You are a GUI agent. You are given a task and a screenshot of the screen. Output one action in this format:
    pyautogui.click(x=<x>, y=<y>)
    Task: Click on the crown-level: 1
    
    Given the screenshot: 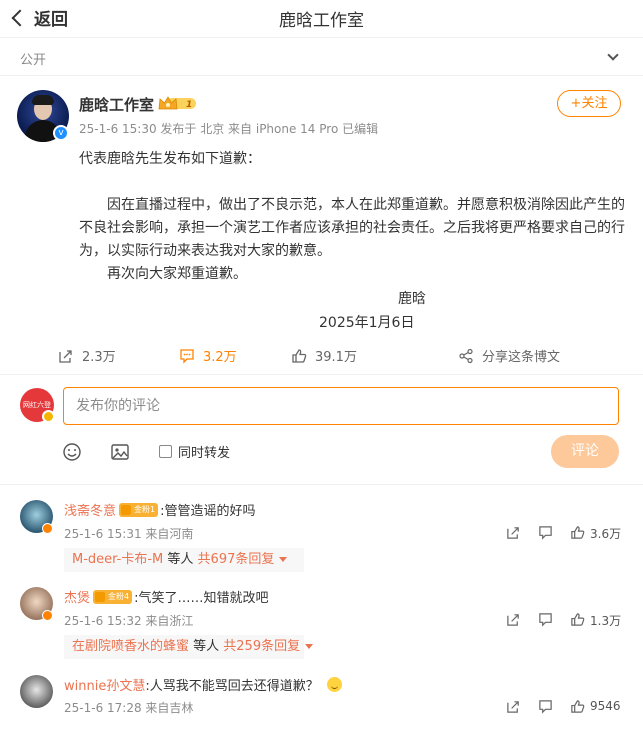 What is the action you would take?
    pyautogui.click(x=189, y=105)
    